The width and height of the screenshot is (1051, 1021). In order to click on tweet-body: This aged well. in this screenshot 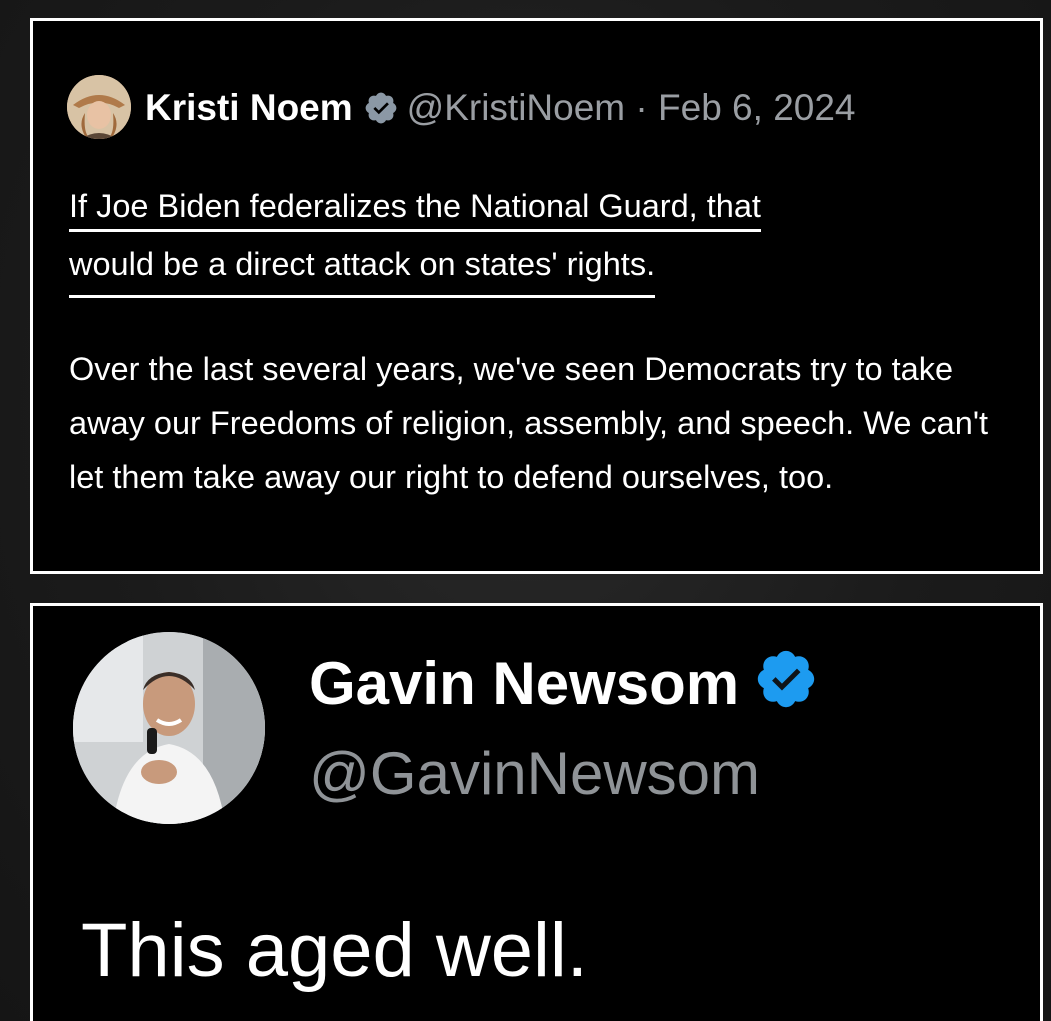, I will do `click(334, 950)`.